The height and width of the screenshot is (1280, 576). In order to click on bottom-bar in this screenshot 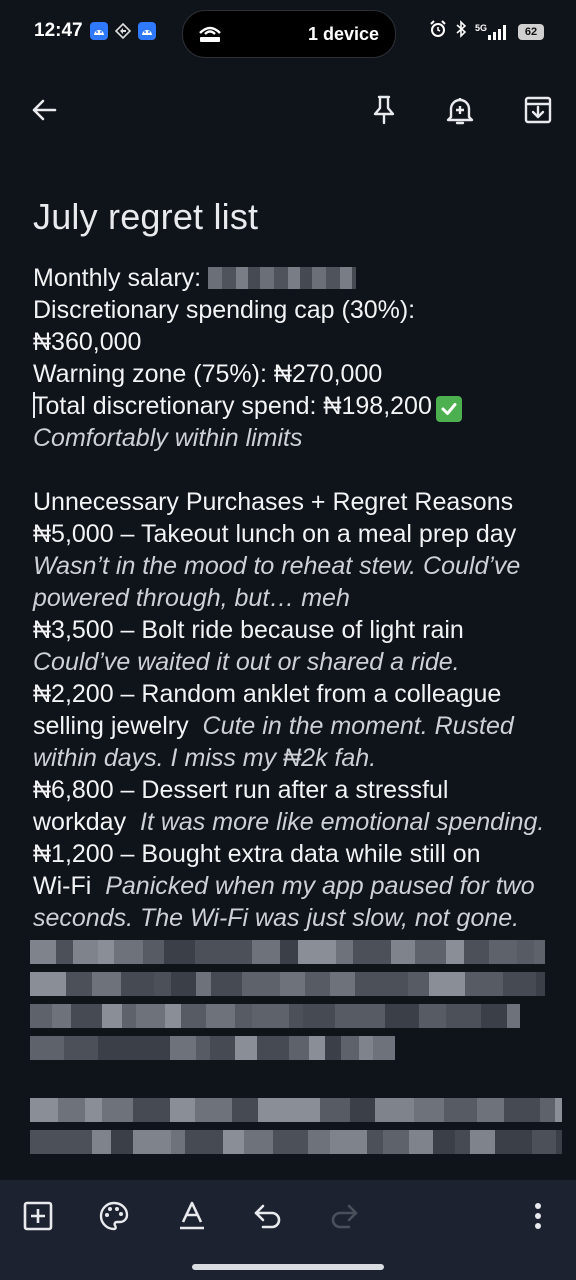, I will do `click(288, 1230)`.